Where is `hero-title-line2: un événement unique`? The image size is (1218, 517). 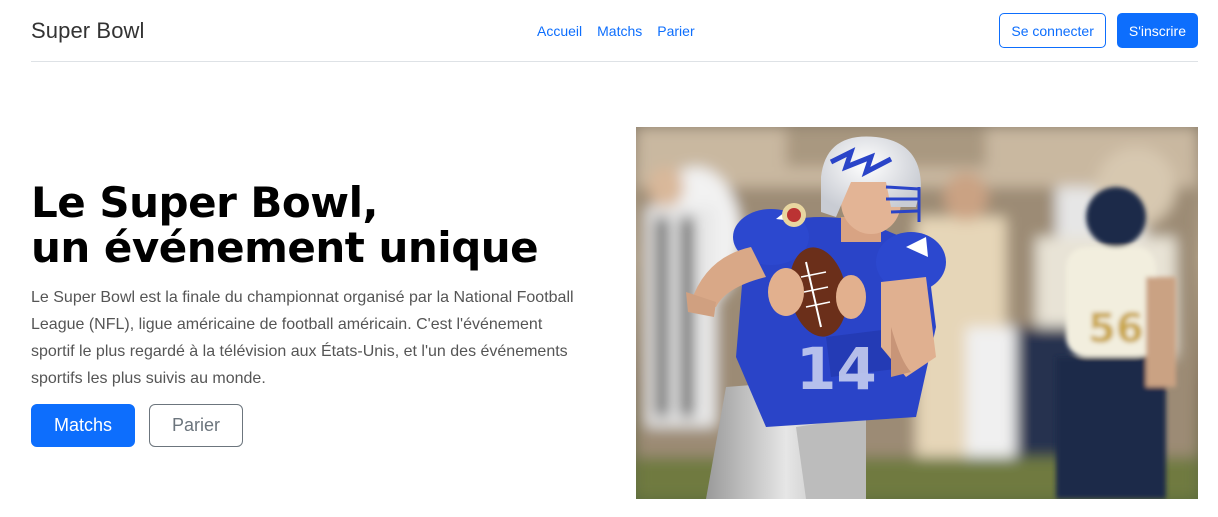
hero-title-line2: un événement unique is located at coordinates (285, 247).